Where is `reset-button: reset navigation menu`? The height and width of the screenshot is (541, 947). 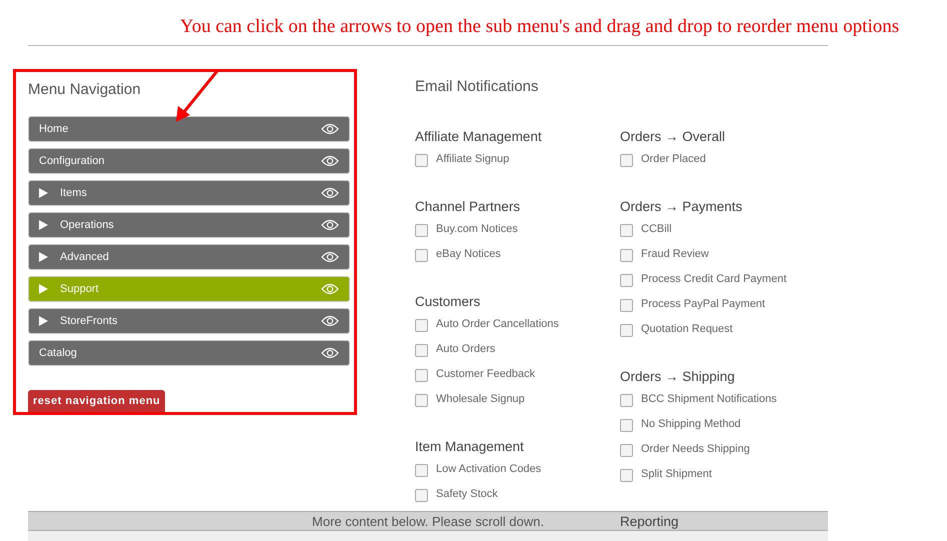 reset-button: reset navigation menu is located at coordinates (97, 401).